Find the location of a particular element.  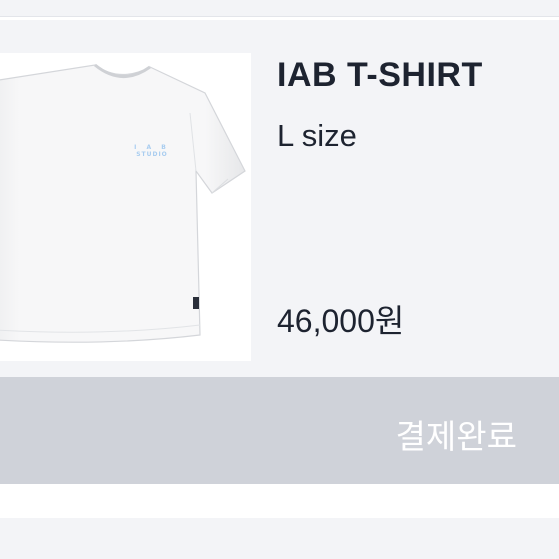

tshirt-print-logo: I A B STUDIO is located at coordinates (152, 151).